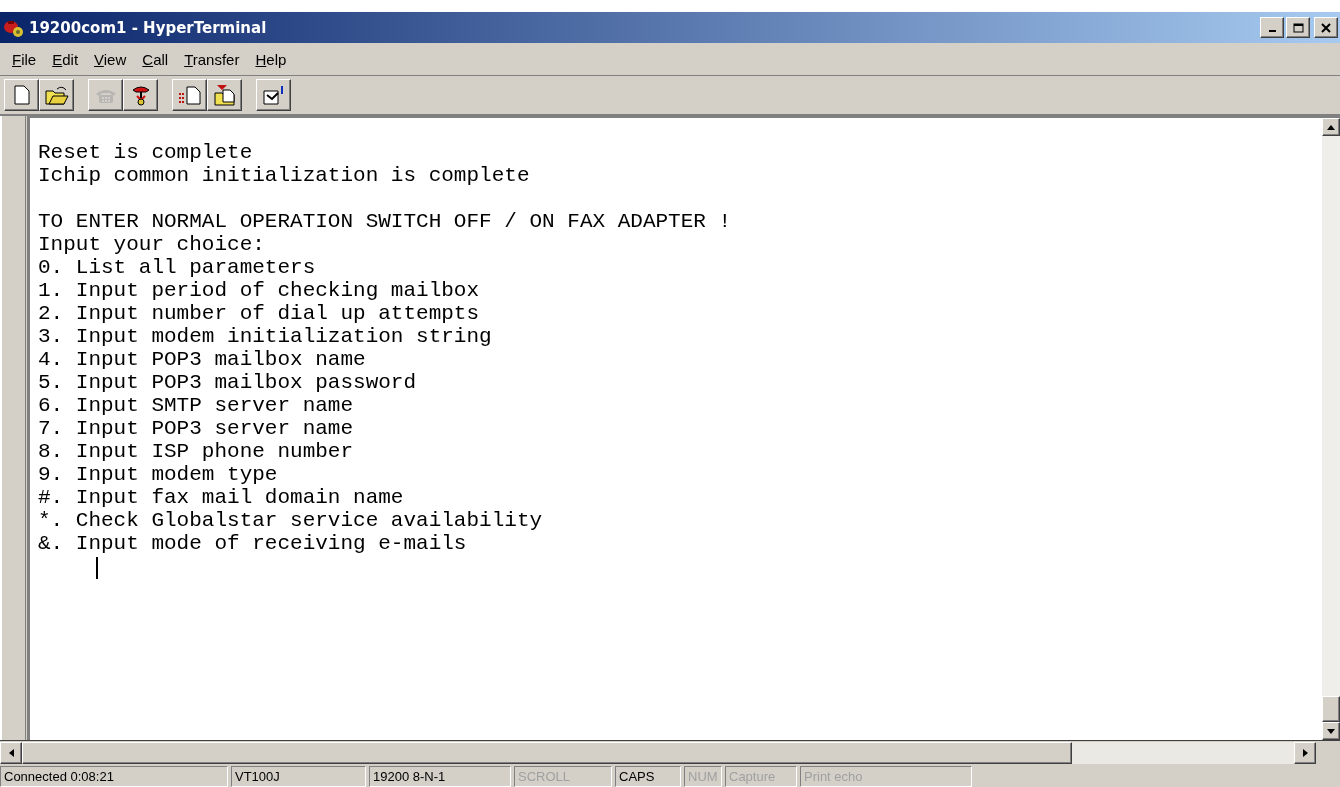  Describe the element at coordinates (1272, 27) in the screenshot. I see `minimize-button` at that location.